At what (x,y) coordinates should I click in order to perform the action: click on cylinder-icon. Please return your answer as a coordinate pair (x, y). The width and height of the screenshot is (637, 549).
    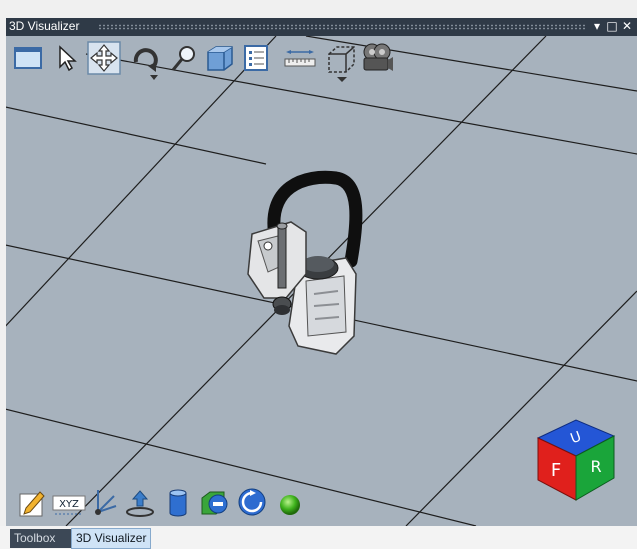
    Looking at the image, I should click on (178, 502).